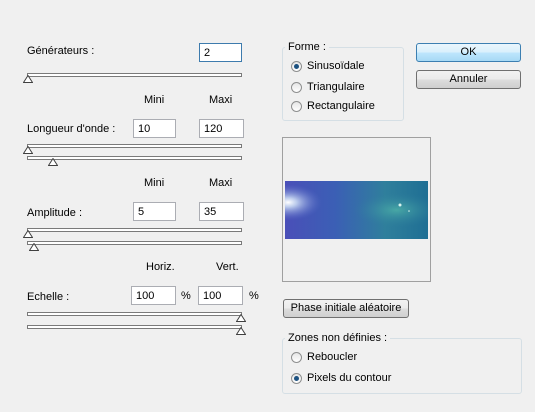  I want to click on amplitude-min-slider-thumb, so click(28, 234).